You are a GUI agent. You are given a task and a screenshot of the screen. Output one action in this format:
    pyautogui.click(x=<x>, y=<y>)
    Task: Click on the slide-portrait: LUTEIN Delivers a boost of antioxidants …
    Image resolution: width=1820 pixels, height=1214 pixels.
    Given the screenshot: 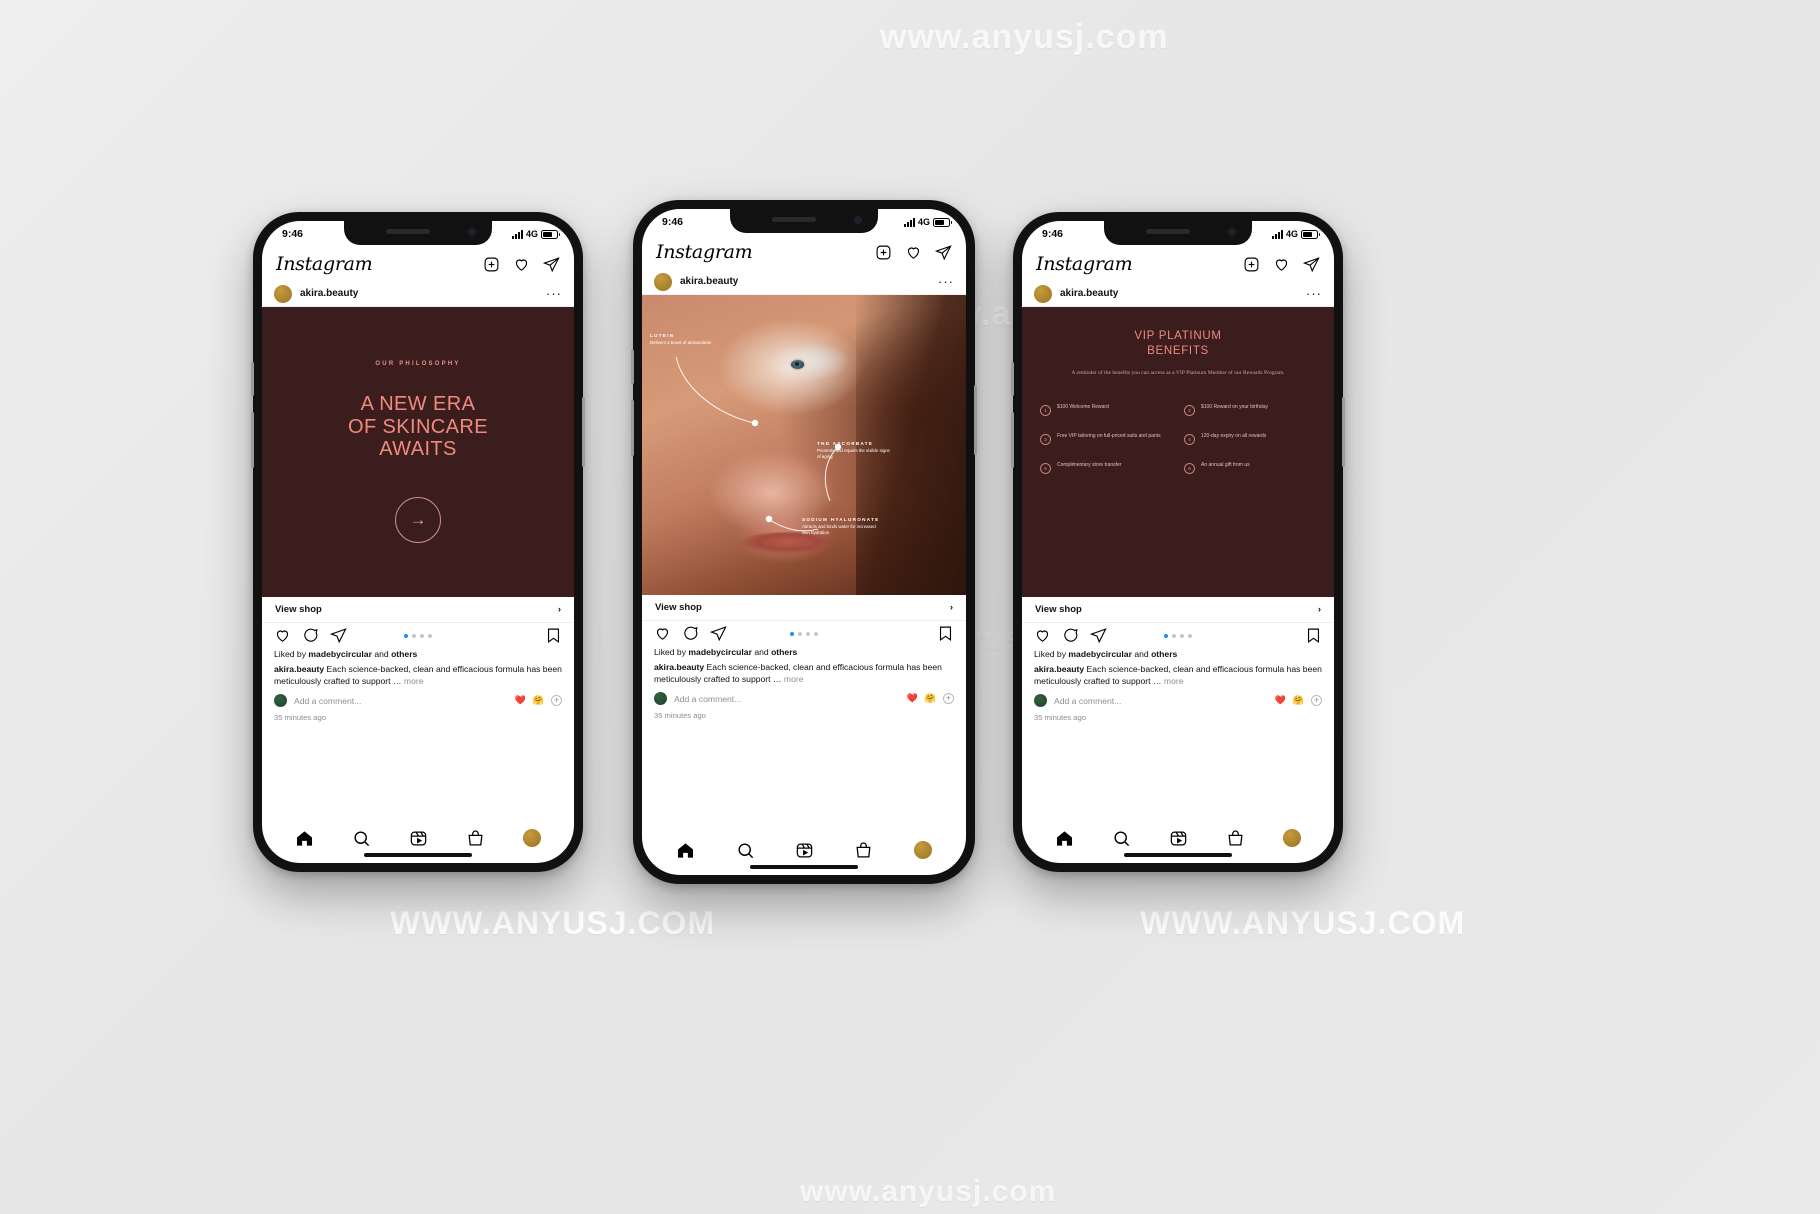 What is the action you would take?
    pyautogui.click(x=804, y=445)
    